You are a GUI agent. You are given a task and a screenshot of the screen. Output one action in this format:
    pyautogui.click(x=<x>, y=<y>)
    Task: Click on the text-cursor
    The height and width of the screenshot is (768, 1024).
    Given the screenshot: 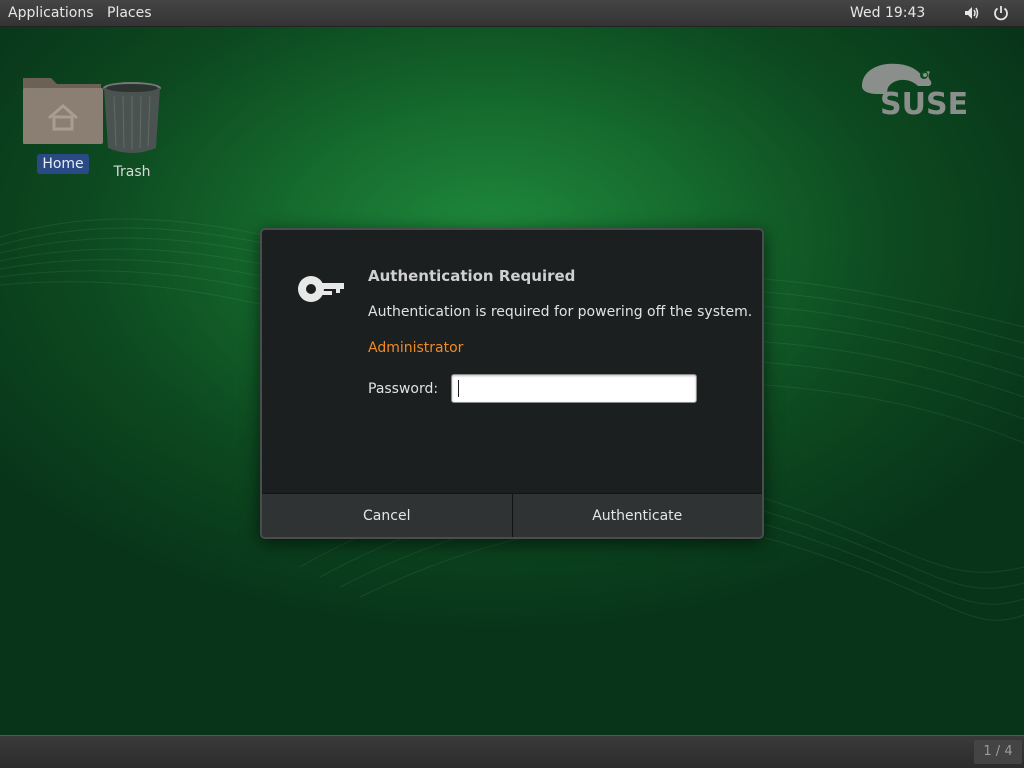 What is the action you would take?
    pyautogui.click(x=458, y=388)
    